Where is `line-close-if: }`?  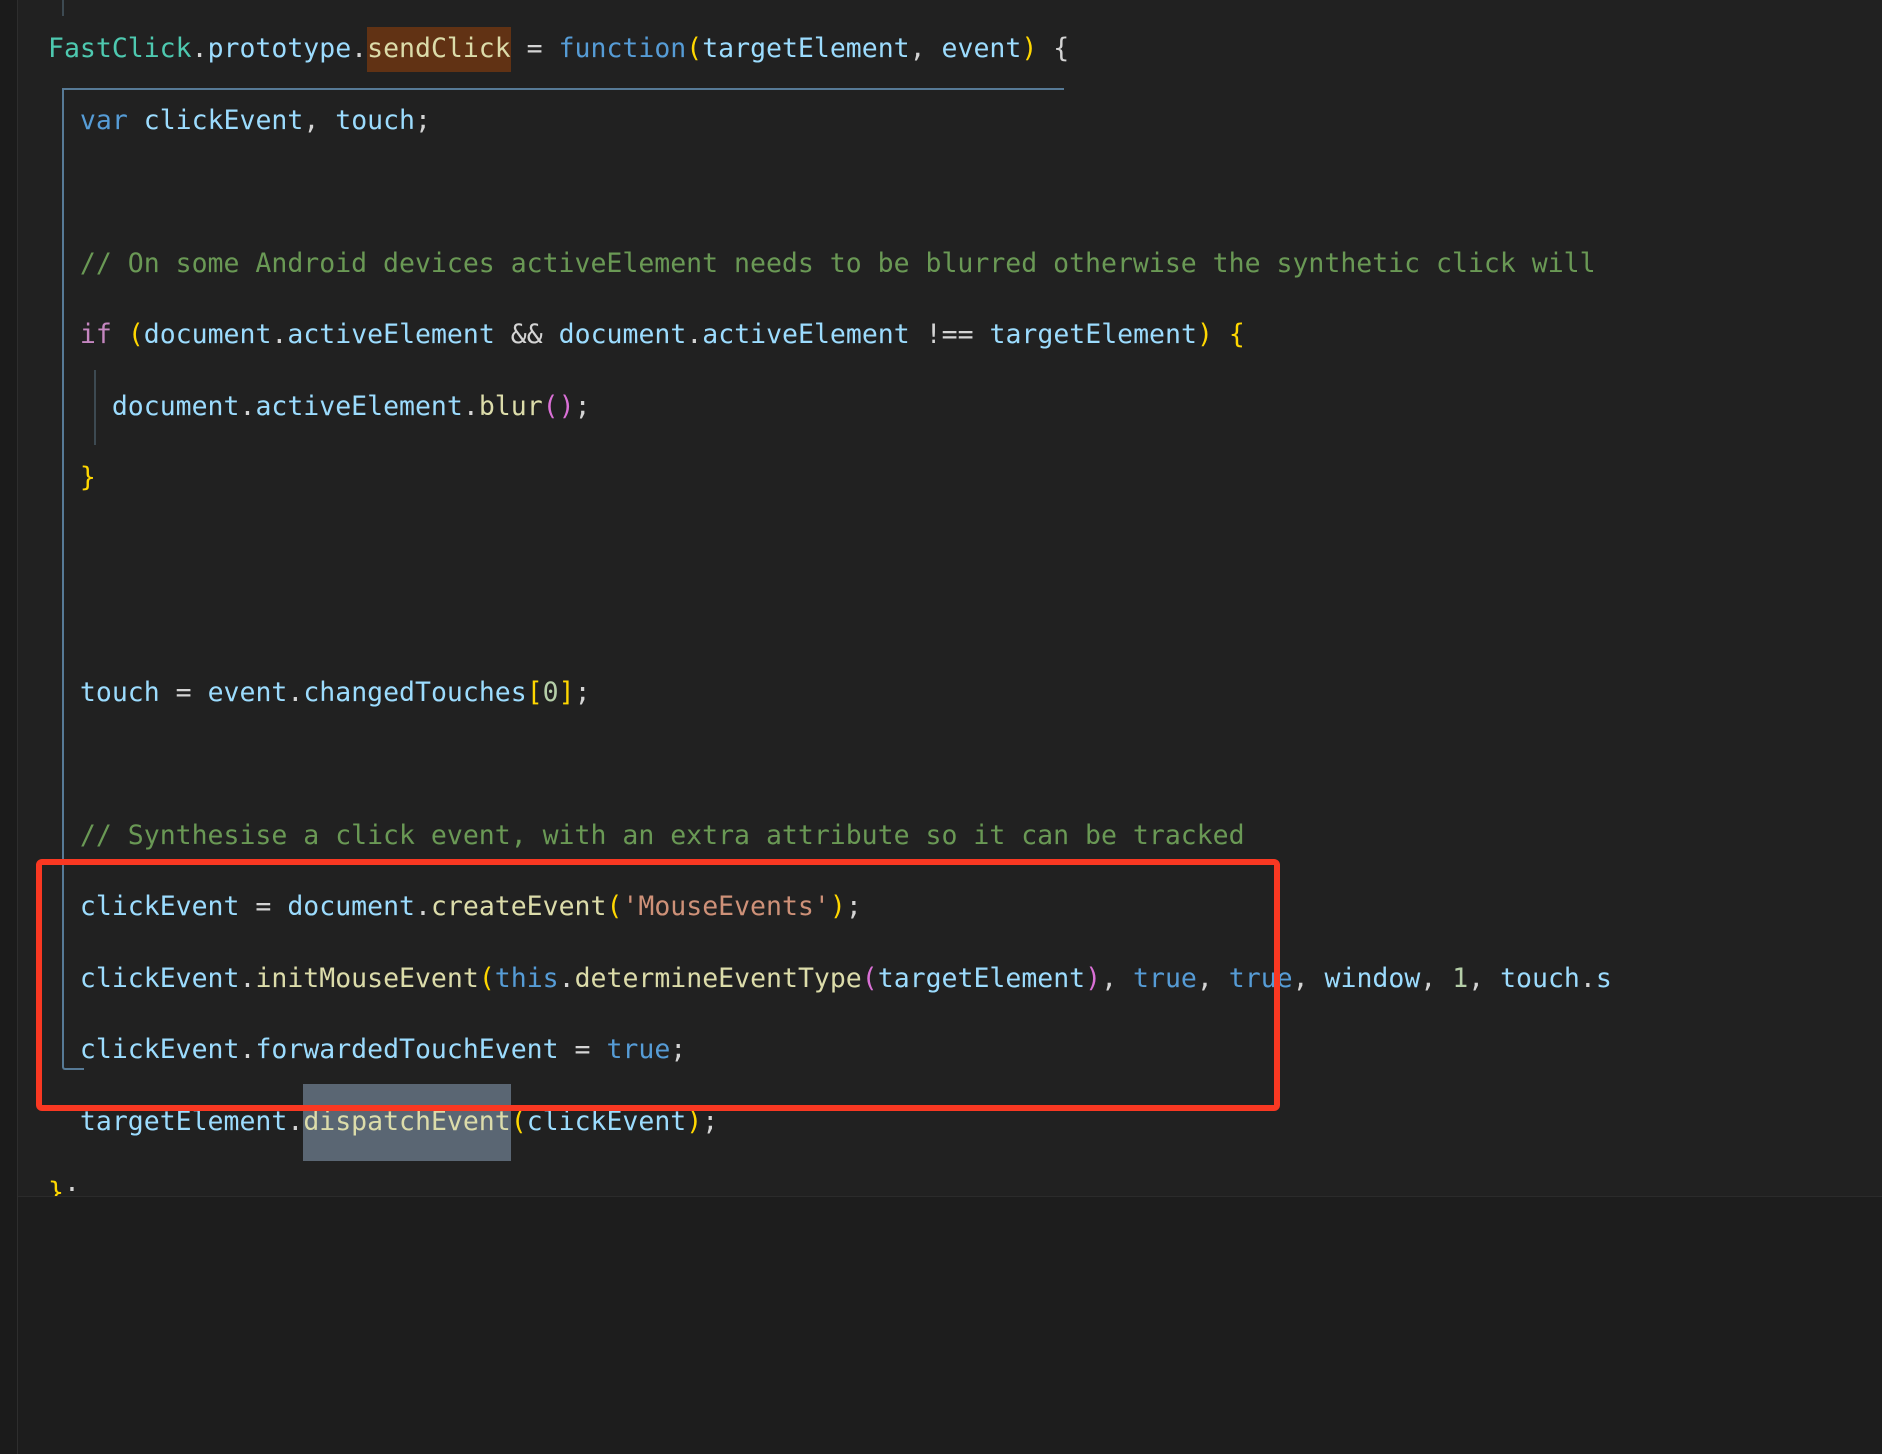
line-close-if: } is located at coordinates (72, 478).